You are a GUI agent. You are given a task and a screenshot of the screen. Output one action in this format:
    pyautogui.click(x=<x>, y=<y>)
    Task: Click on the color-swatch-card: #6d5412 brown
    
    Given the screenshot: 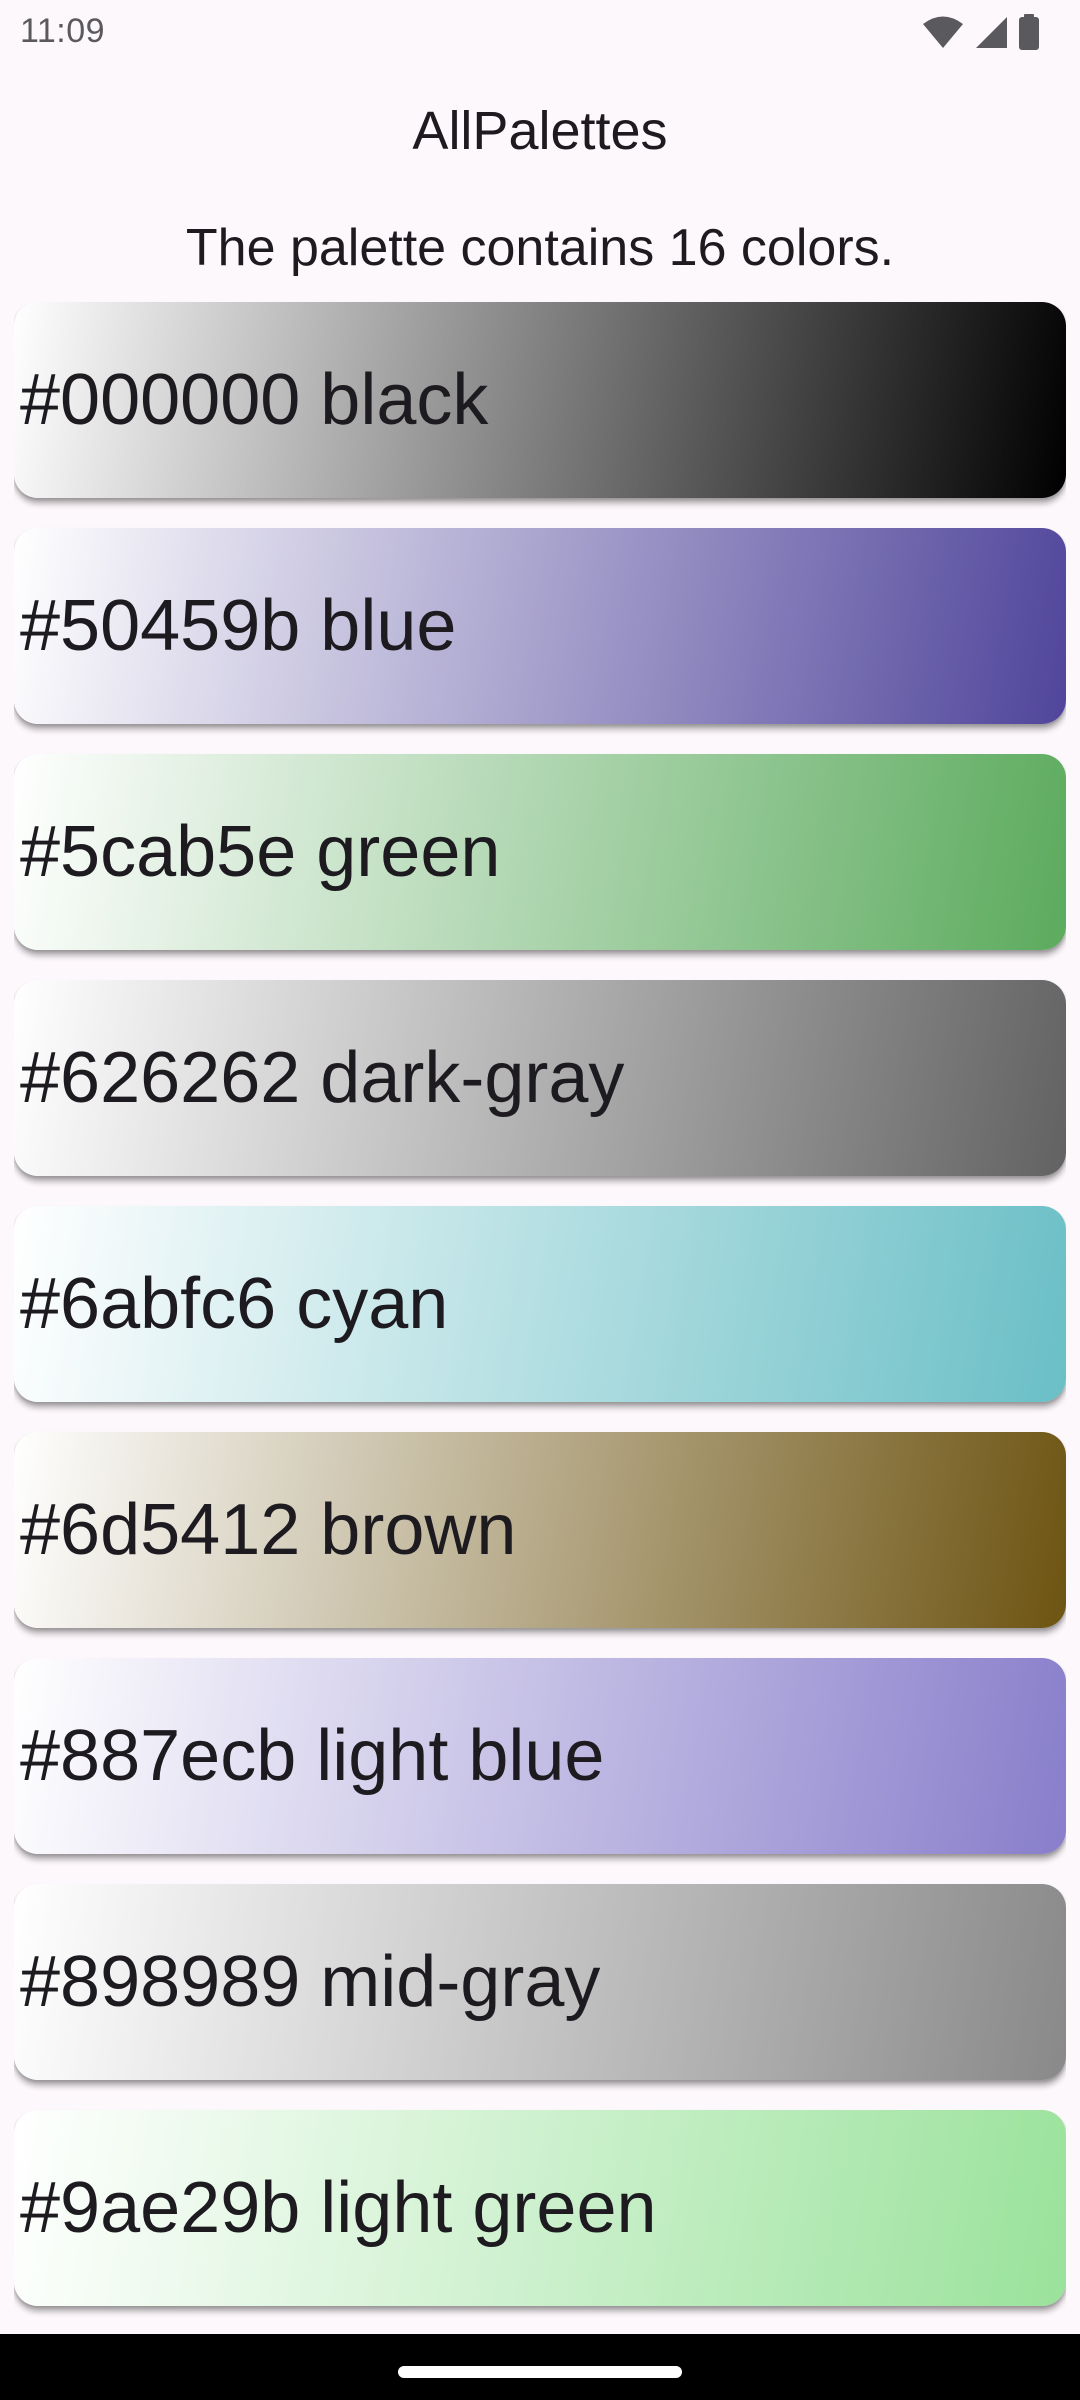 What is the action you would take?
    pyautogui.click(x=540, y=1530)
    